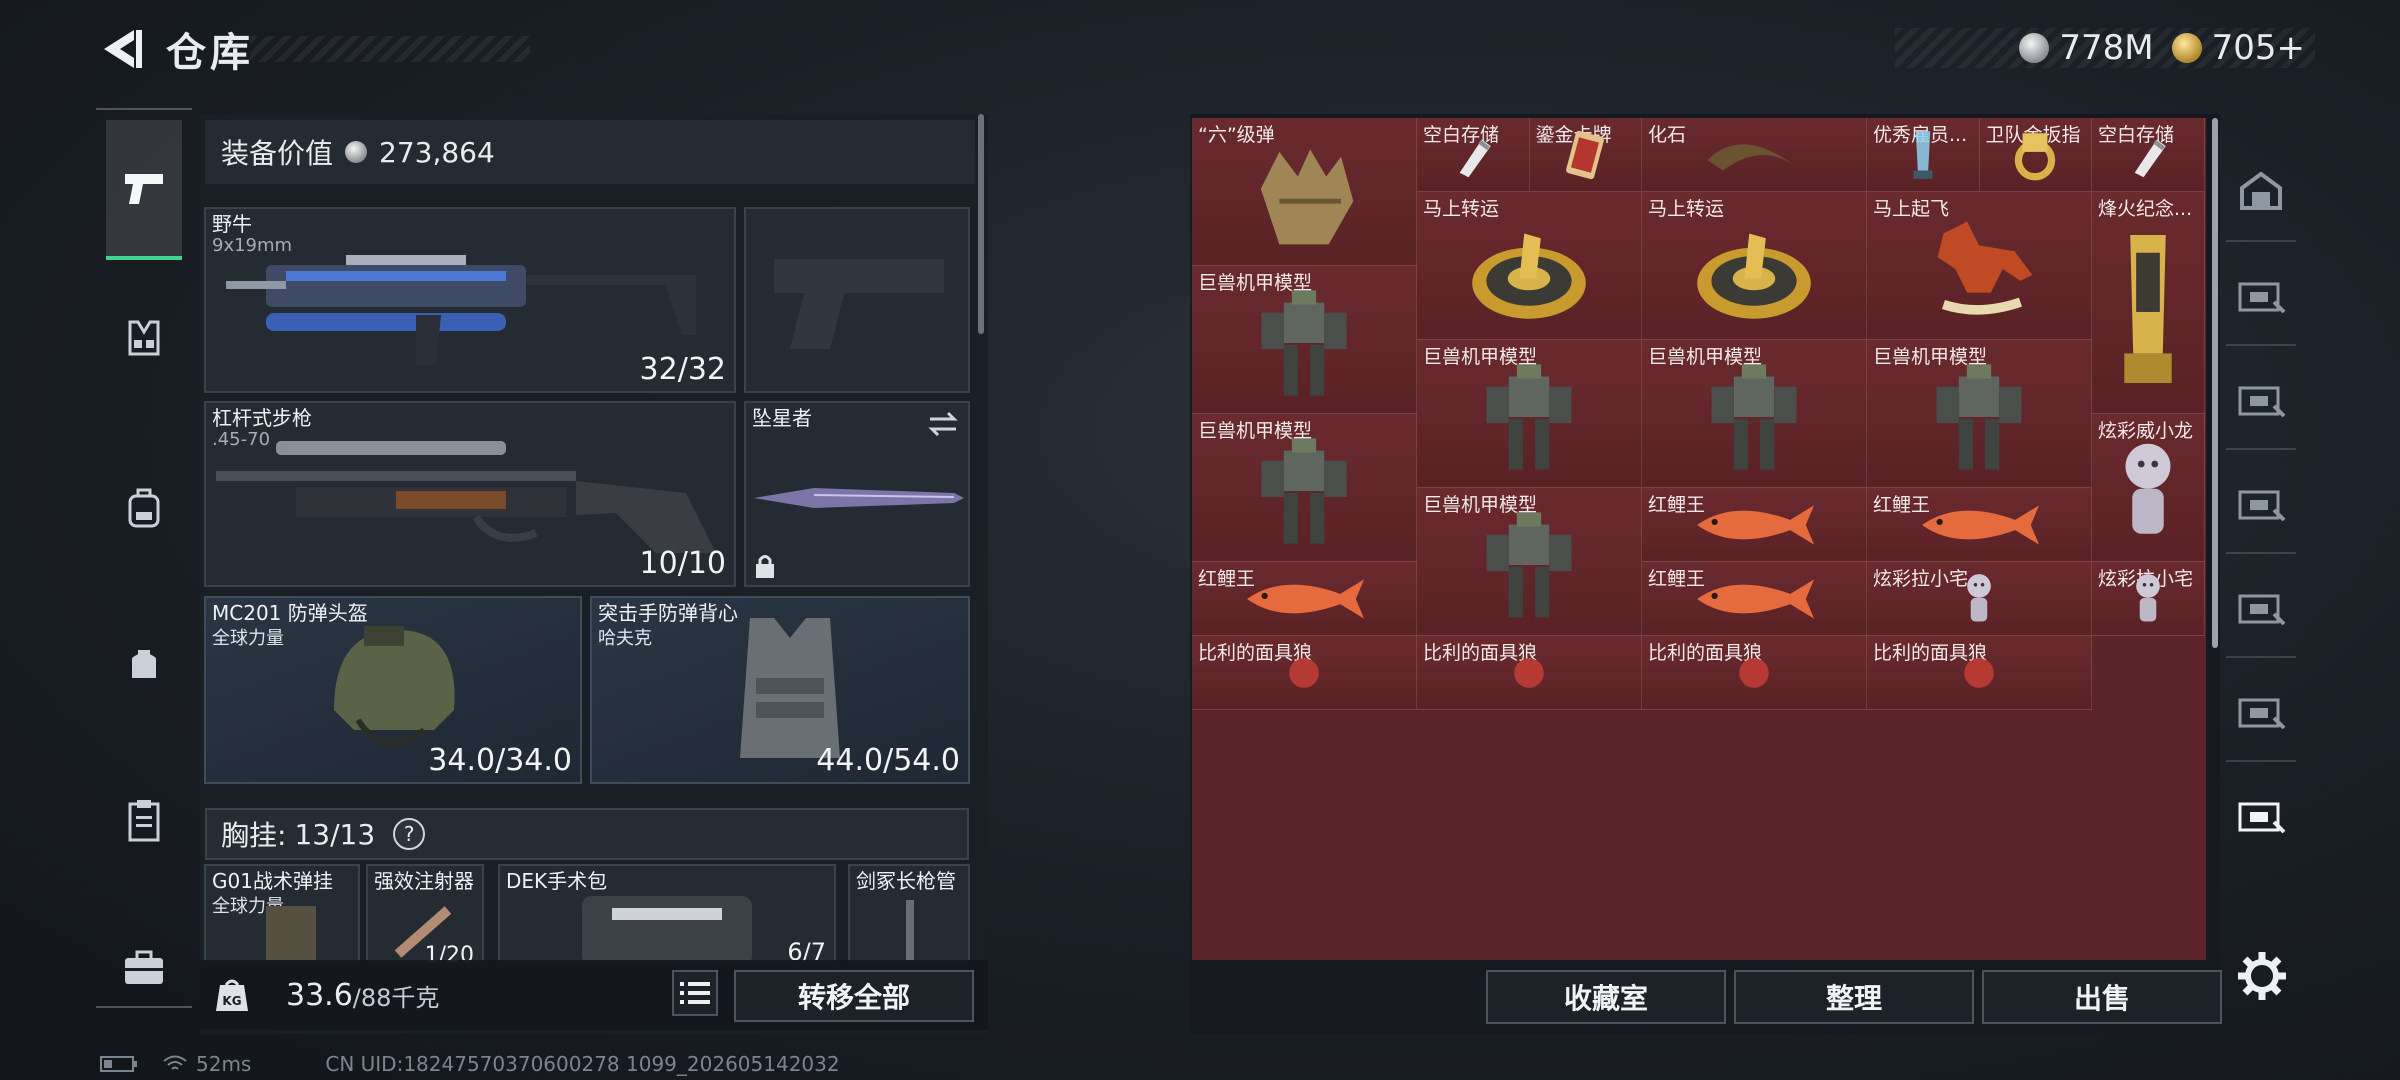  Describe the element at coordinates (1979, 271) in the screenshot. I see `red-horse-icon` at that location.